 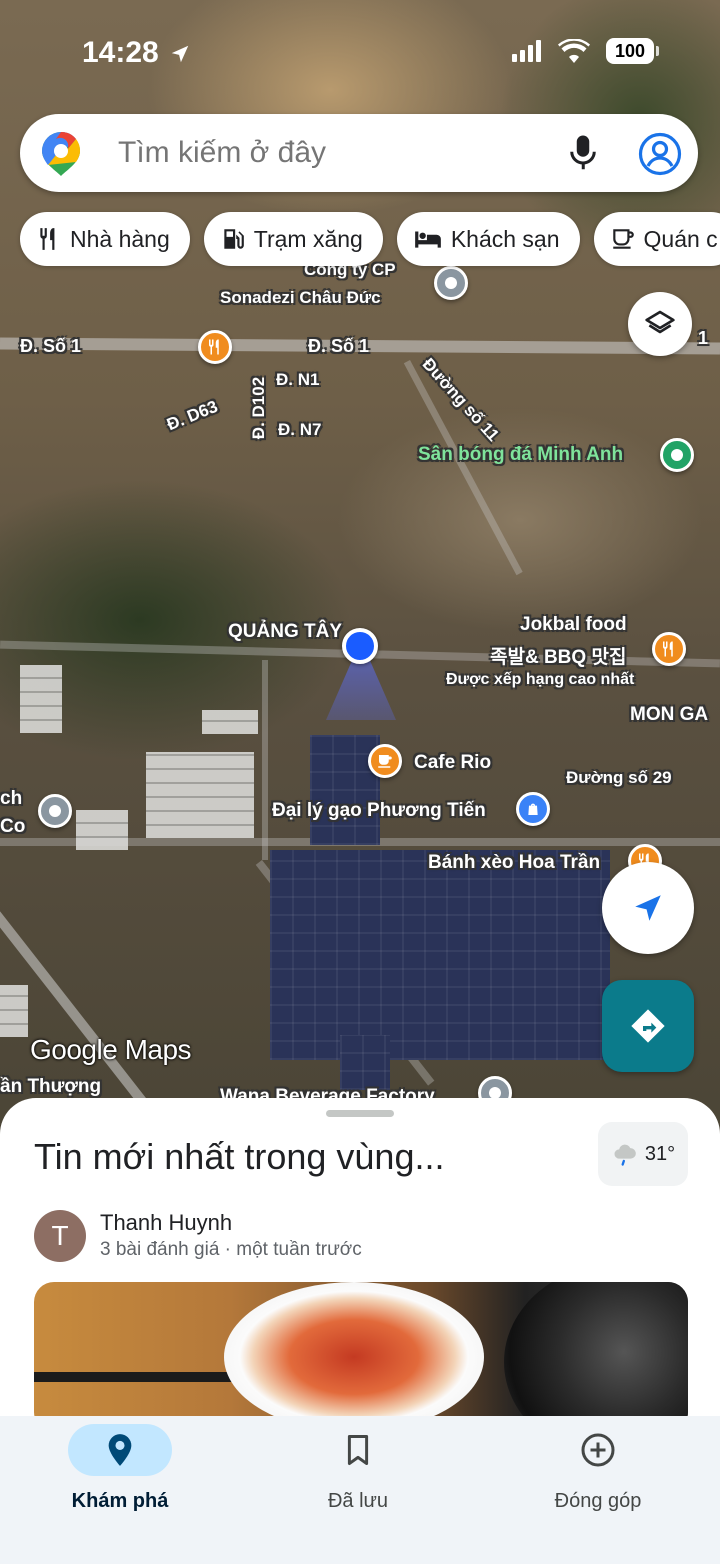 I want to click on bottom-navigation: Khám phá Đã lưu Đóng góp, so click(x=360, y=1490).